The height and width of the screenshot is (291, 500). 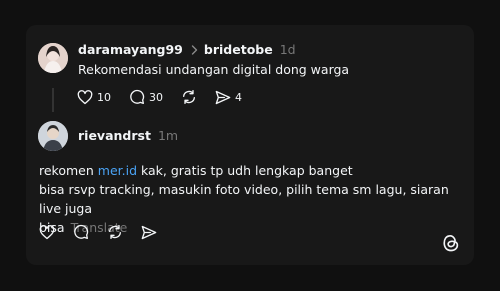 I want to click on post-text: Rekomendasi undangan digital dong warga, so click(x=214, y=69).